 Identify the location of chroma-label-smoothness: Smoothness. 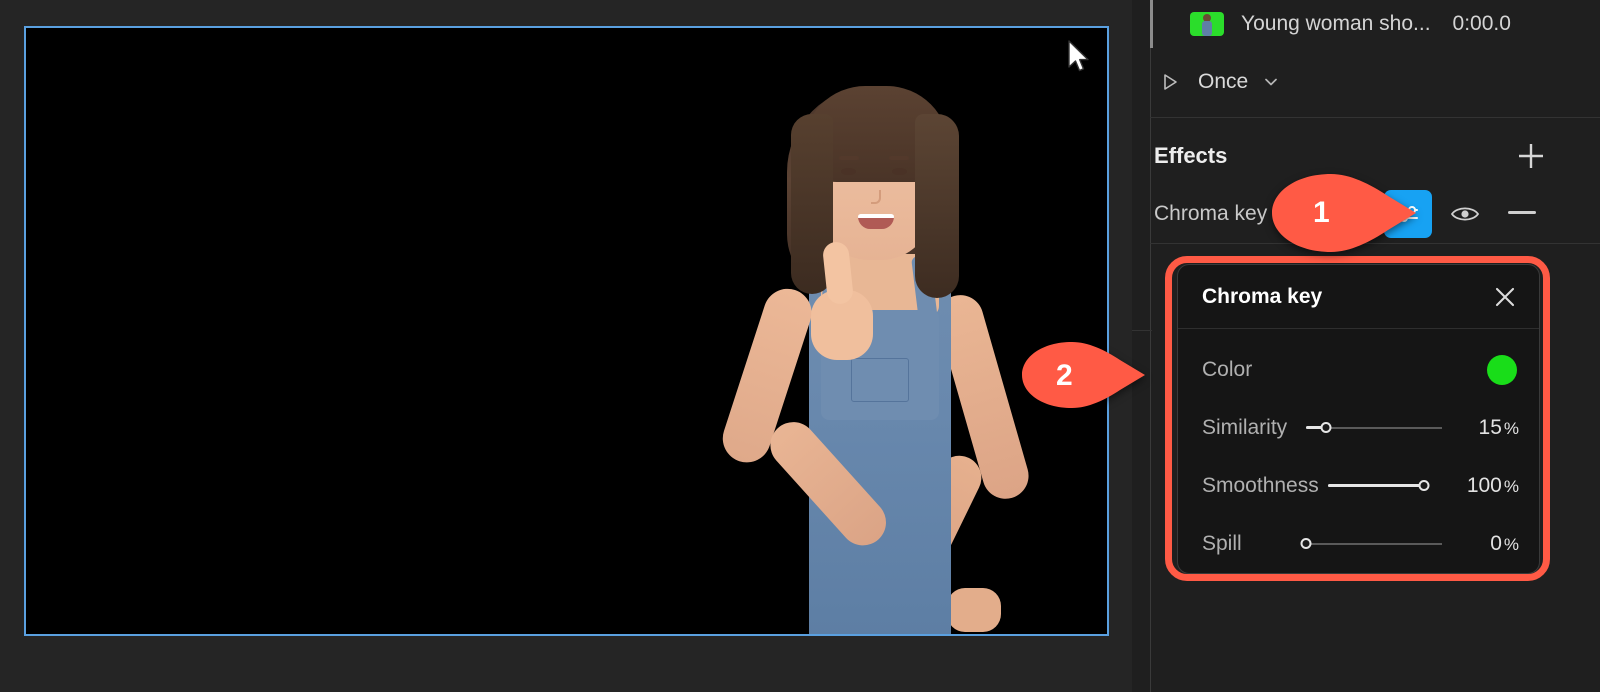
(1260, 485).